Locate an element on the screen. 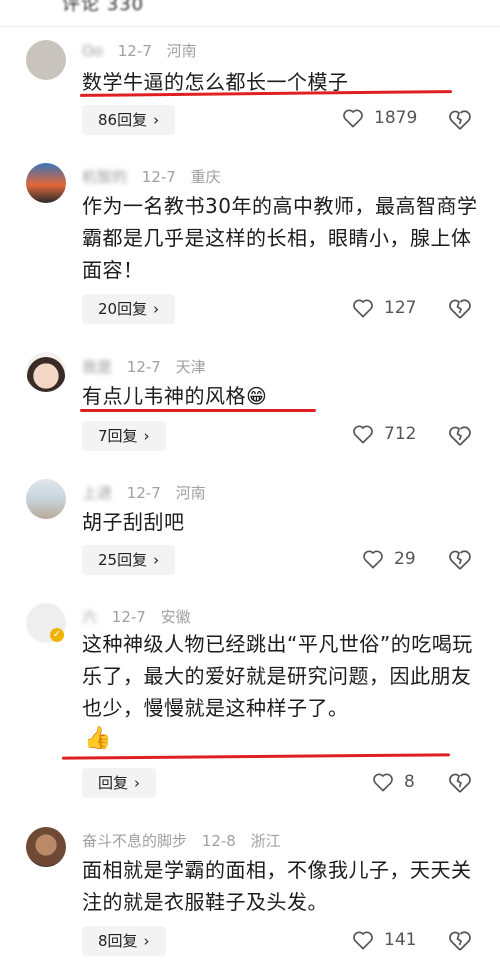 Image resolution: width=500 pixels, height=975 pixels. reply-label: 20回复 is located at coordinates (123, 309).